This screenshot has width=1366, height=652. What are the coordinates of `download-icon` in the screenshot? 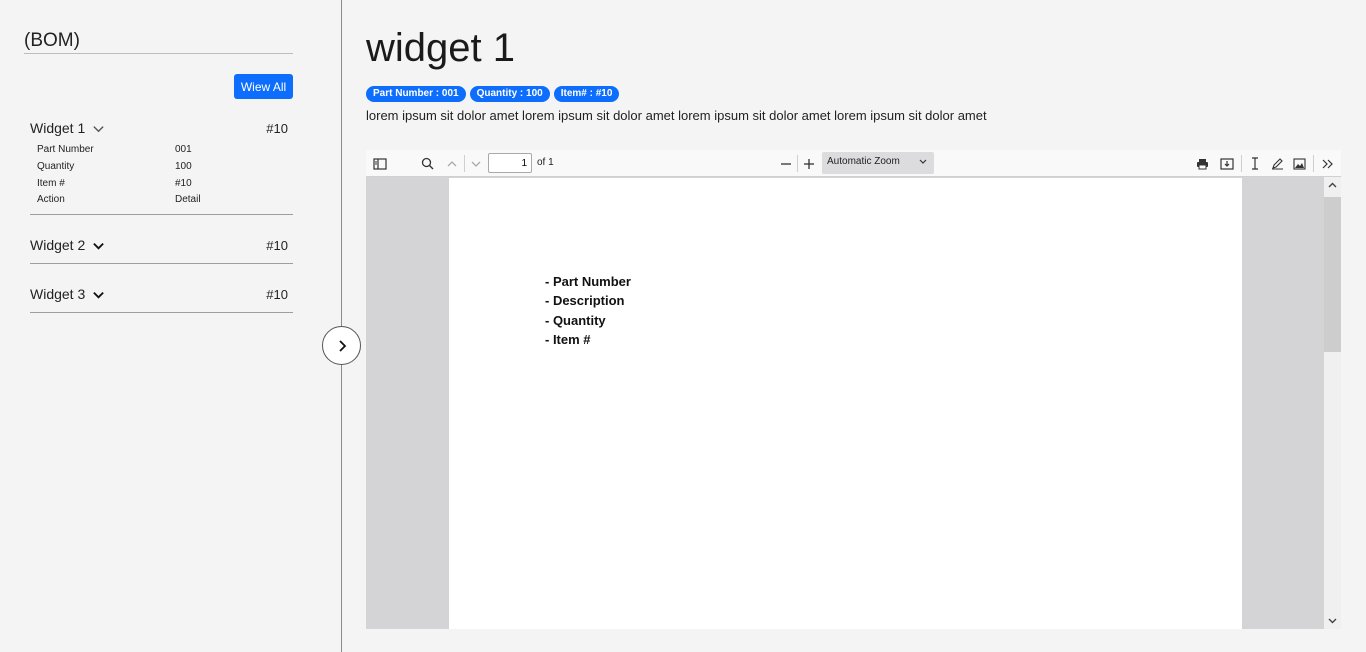 It's located at (1226, 163).